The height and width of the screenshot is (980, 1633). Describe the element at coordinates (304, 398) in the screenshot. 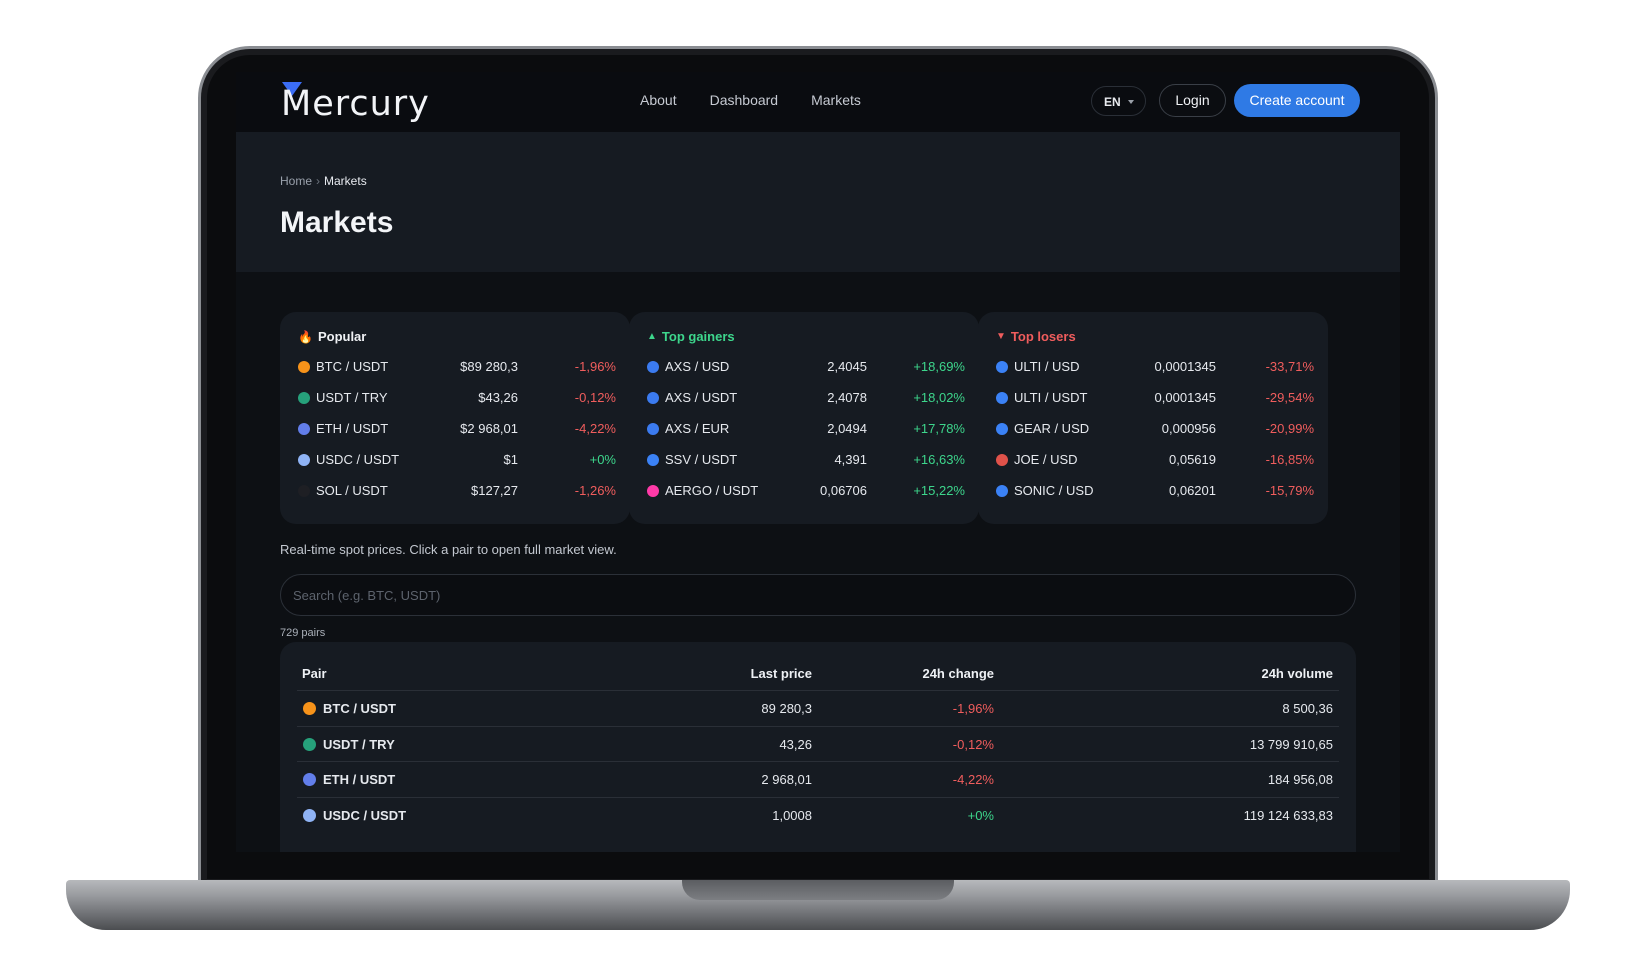

I see `usdt-icon` at that location.